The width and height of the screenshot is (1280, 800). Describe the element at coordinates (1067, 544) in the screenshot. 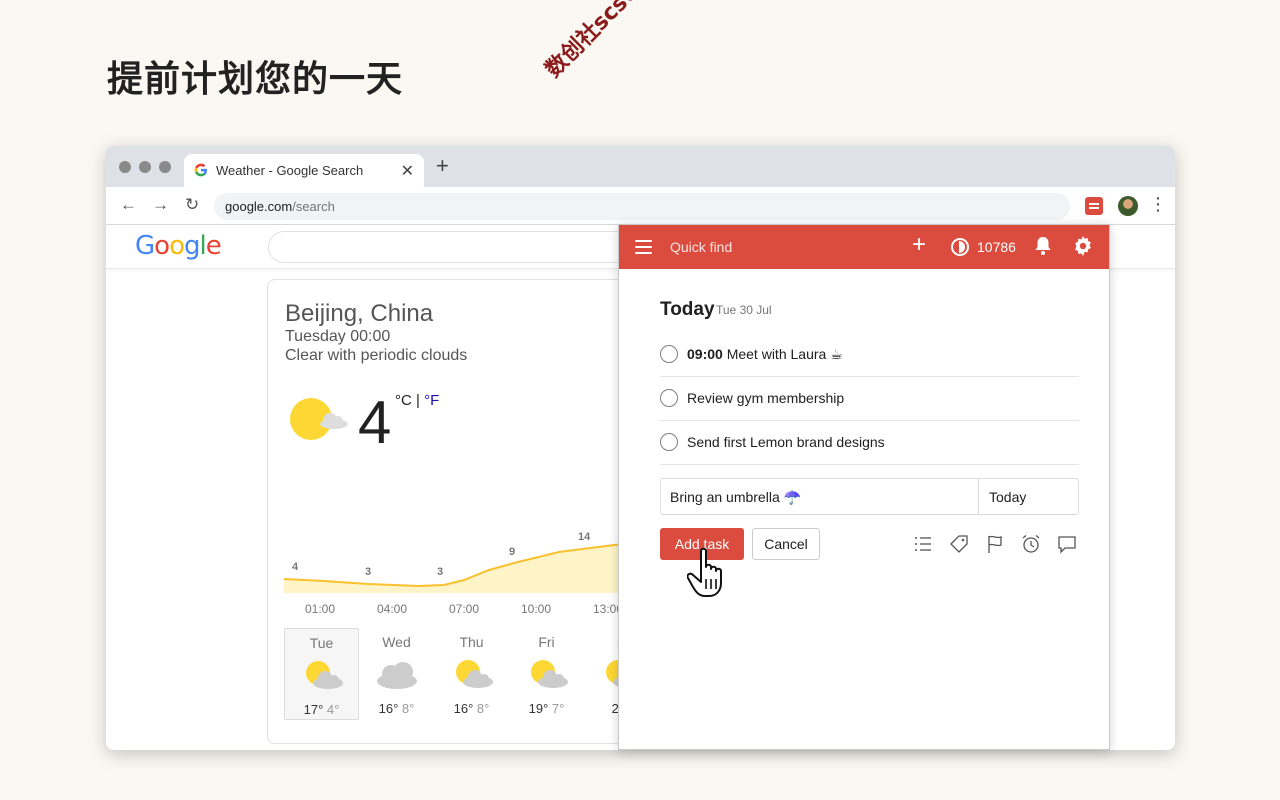

I see `comment-icon` at that location.